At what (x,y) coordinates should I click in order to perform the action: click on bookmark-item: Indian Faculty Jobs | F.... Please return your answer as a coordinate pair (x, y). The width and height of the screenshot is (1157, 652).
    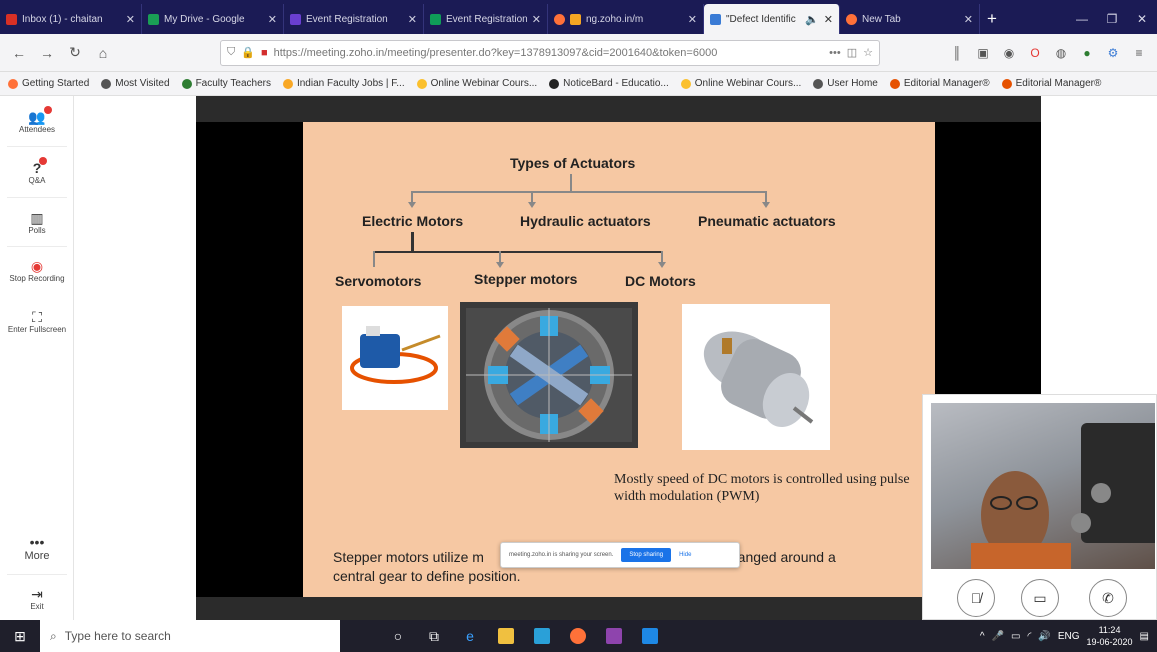
    Looking at the image, I should click on (343, 83).